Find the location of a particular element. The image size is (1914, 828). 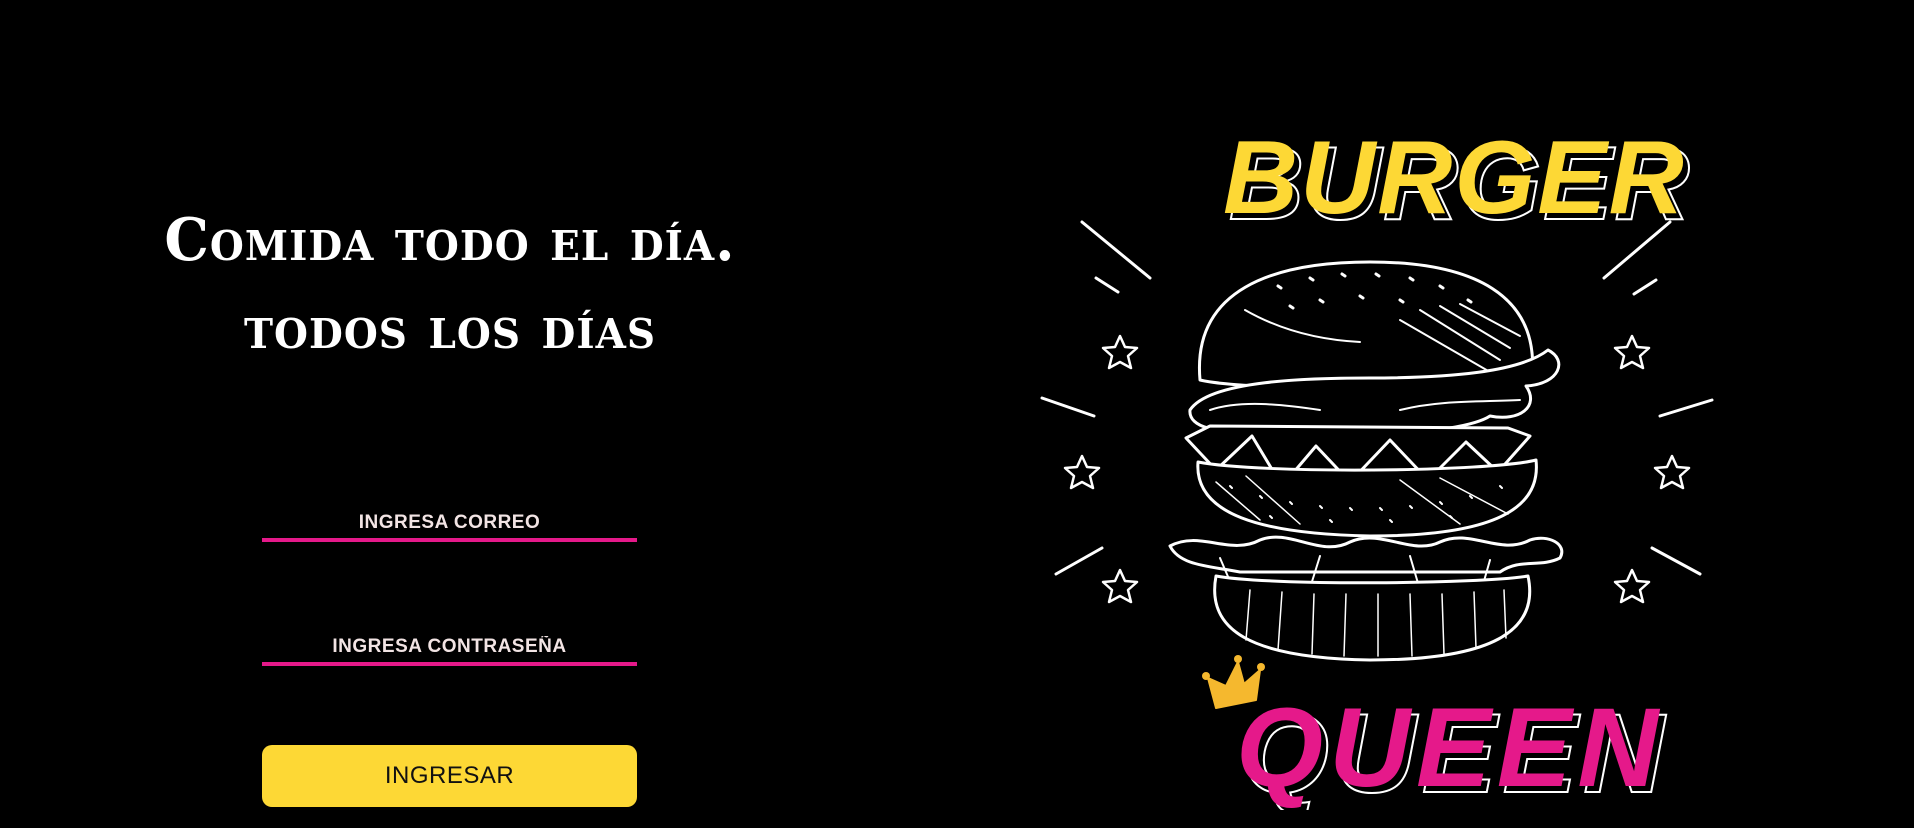

tagline-line-2: todos los días is located at coordinates (450, 328).